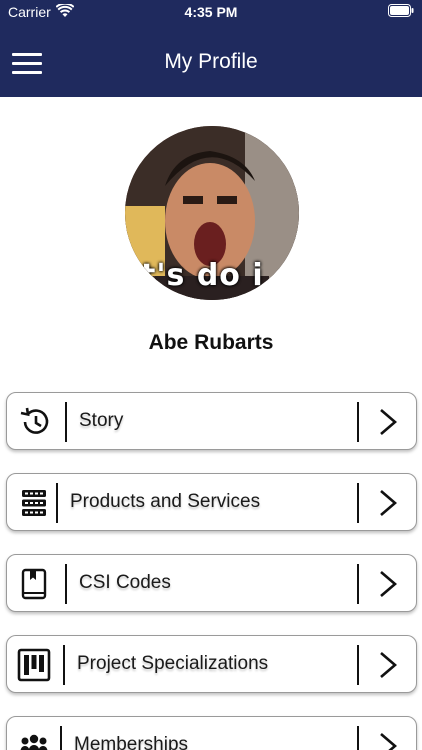 The image size is (422, 750). I want to click on menu-item-memberships: Memberships, so click(211, 733).